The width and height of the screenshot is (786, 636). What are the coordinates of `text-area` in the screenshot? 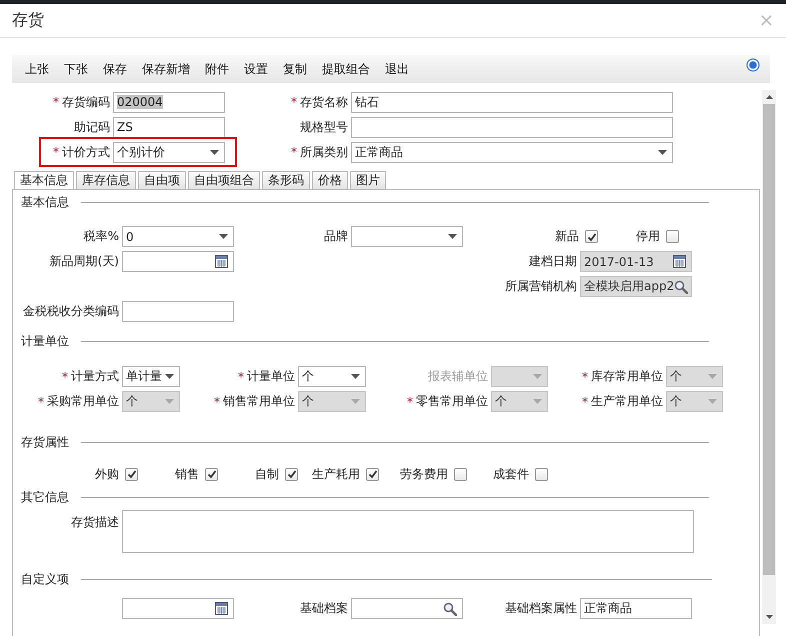 It's located at (408, 531).